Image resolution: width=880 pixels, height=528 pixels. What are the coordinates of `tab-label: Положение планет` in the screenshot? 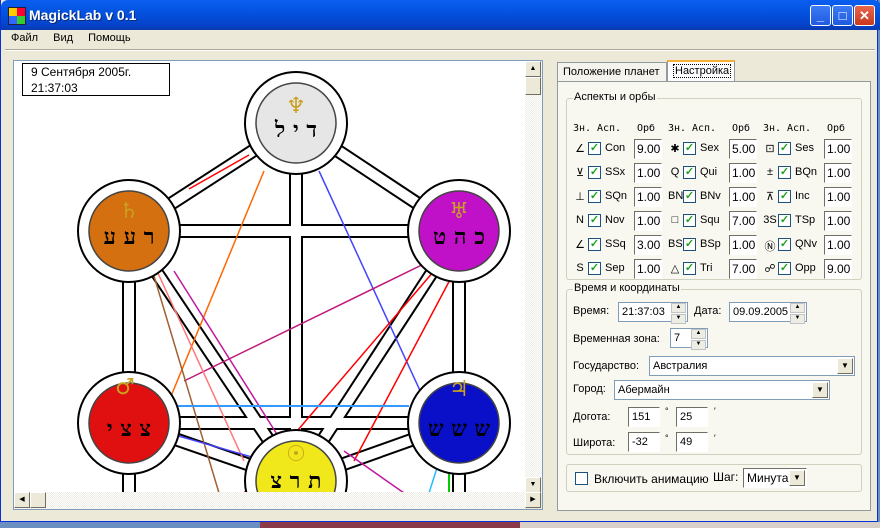 It's located at (611, 72).